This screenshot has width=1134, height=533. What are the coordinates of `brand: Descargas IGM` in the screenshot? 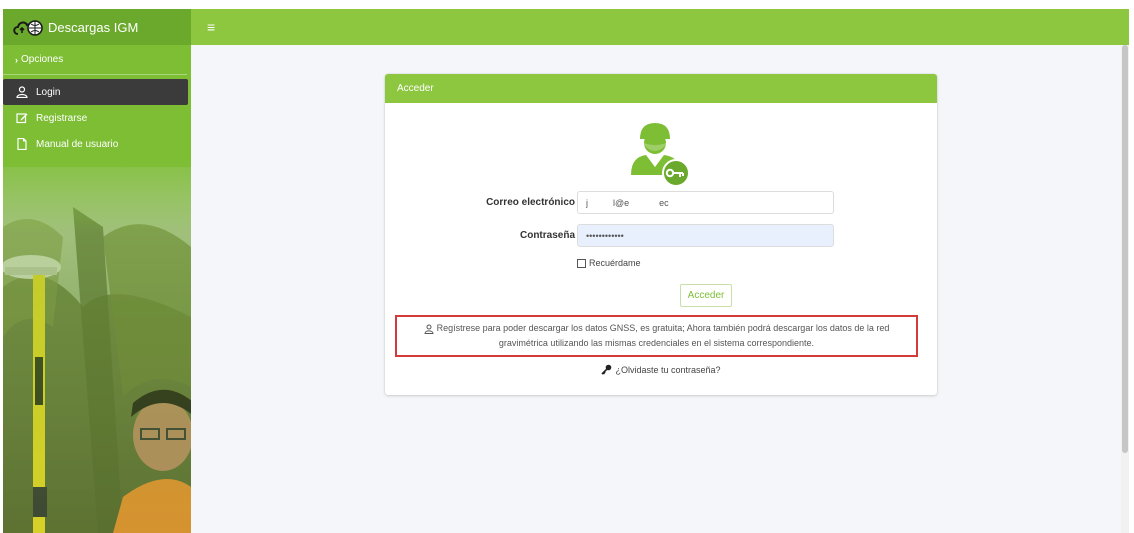 It's located at (97, 27).